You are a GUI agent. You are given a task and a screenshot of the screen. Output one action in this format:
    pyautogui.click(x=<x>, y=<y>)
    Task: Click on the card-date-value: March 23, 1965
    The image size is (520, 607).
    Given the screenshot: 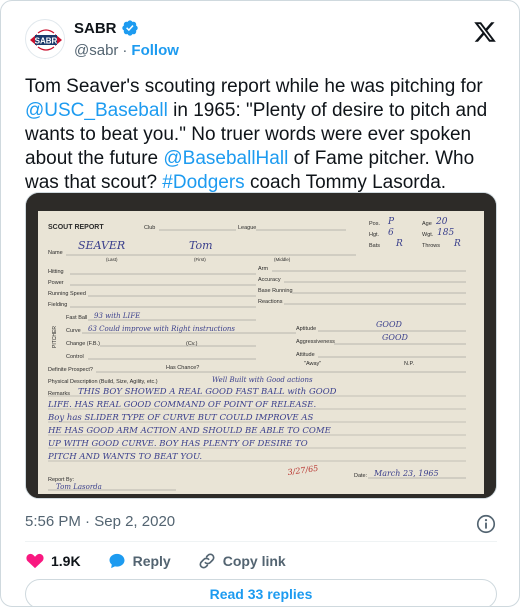 What is the action you would take?
    pyautogui.click(x=406, y=473)
    